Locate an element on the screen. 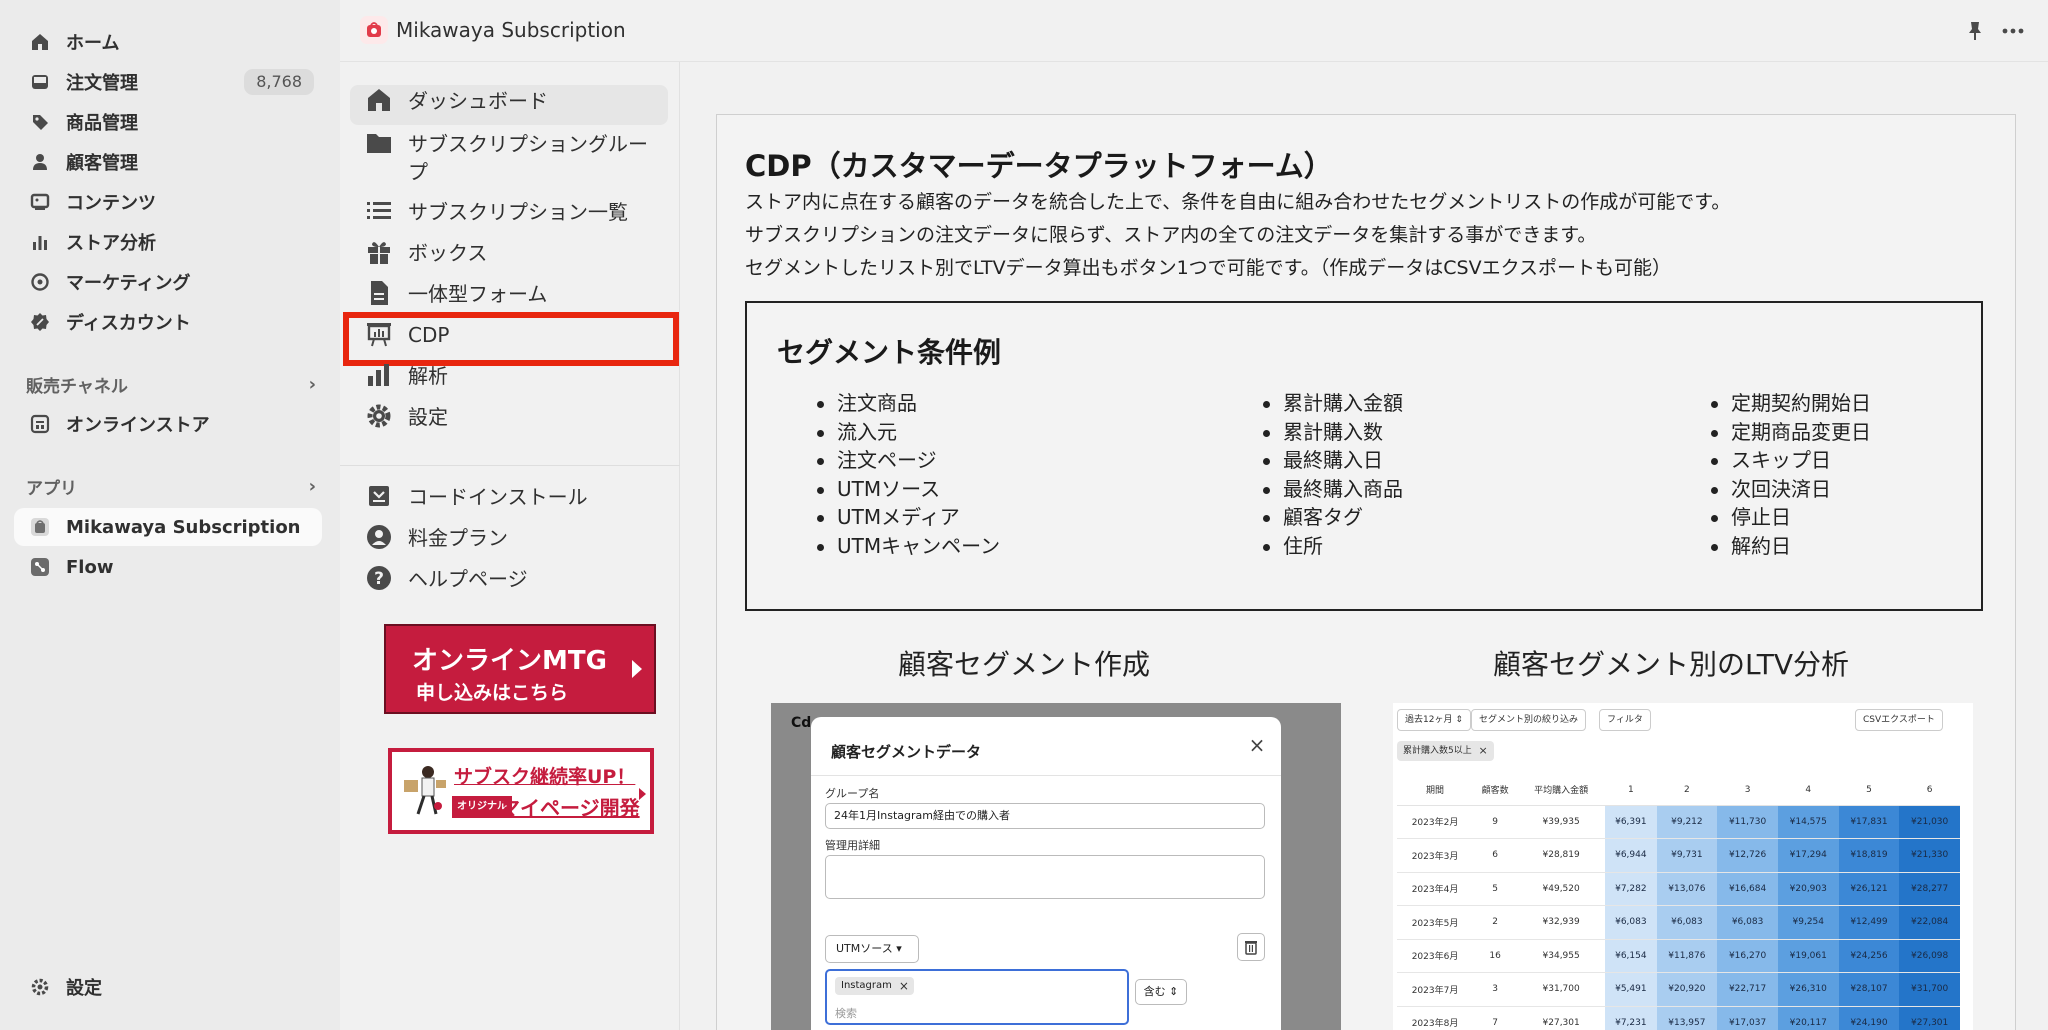  segment-filter-button: セグメント別の絞り込み is located at coordinates (1529, 720).